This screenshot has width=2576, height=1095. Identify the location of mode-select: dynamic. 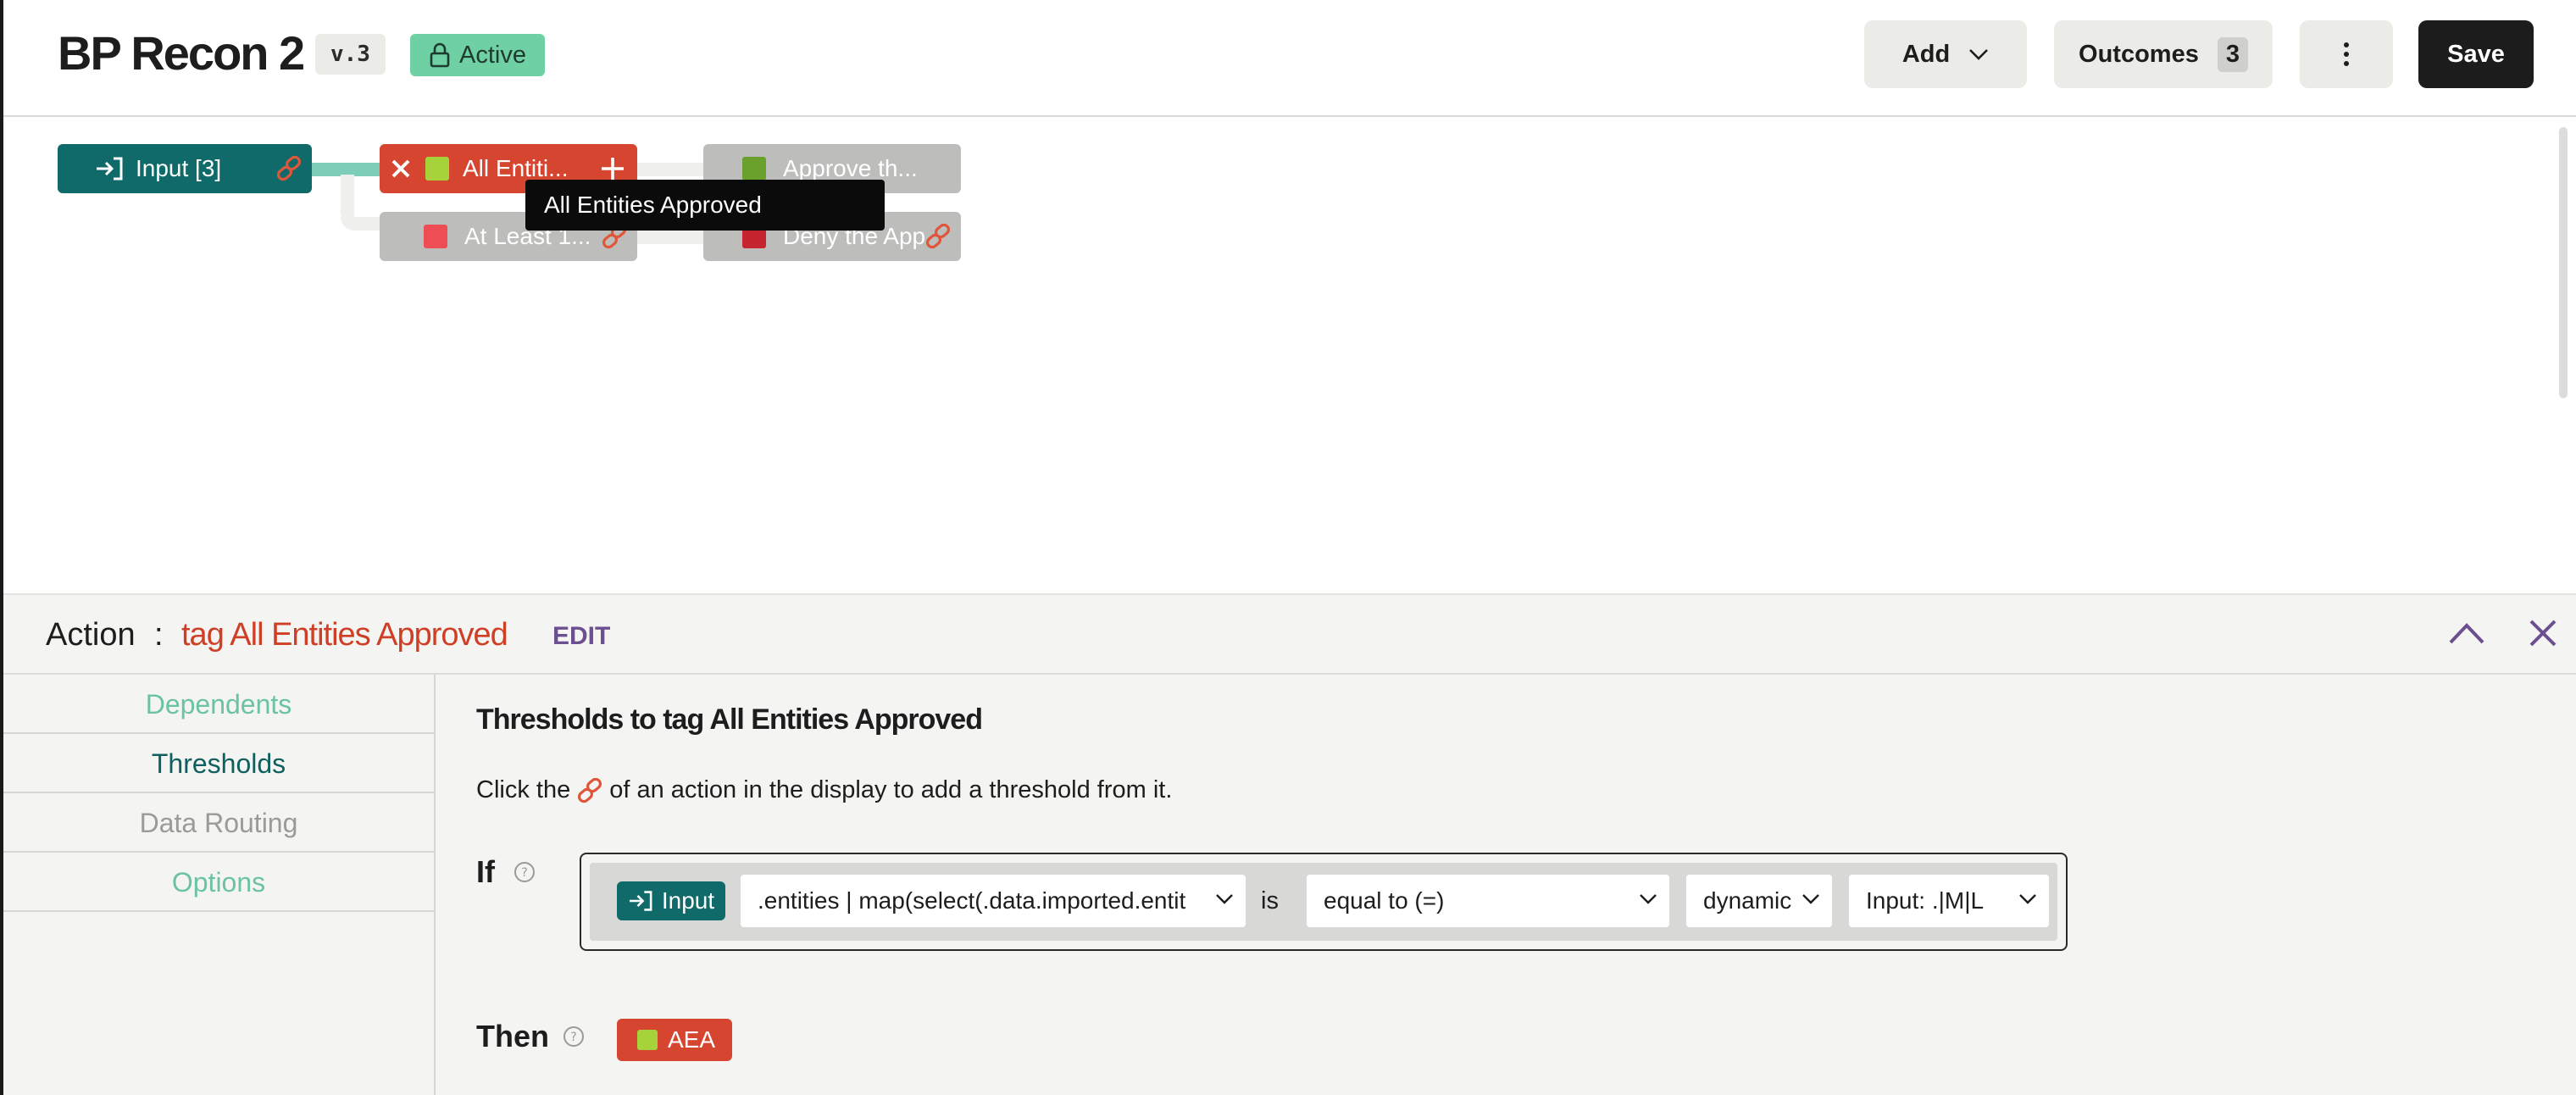
(1759, 901).